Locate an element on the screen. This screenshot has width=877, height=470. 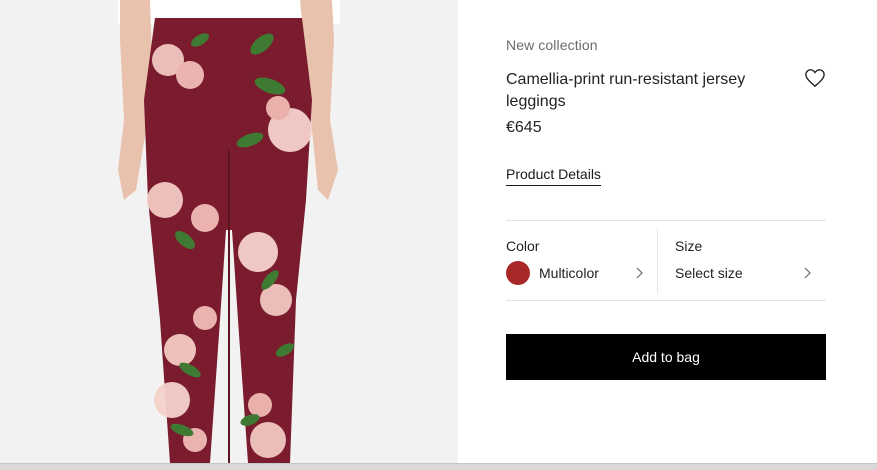
product-details-link: Product Details is located at coordinates (553, 176).